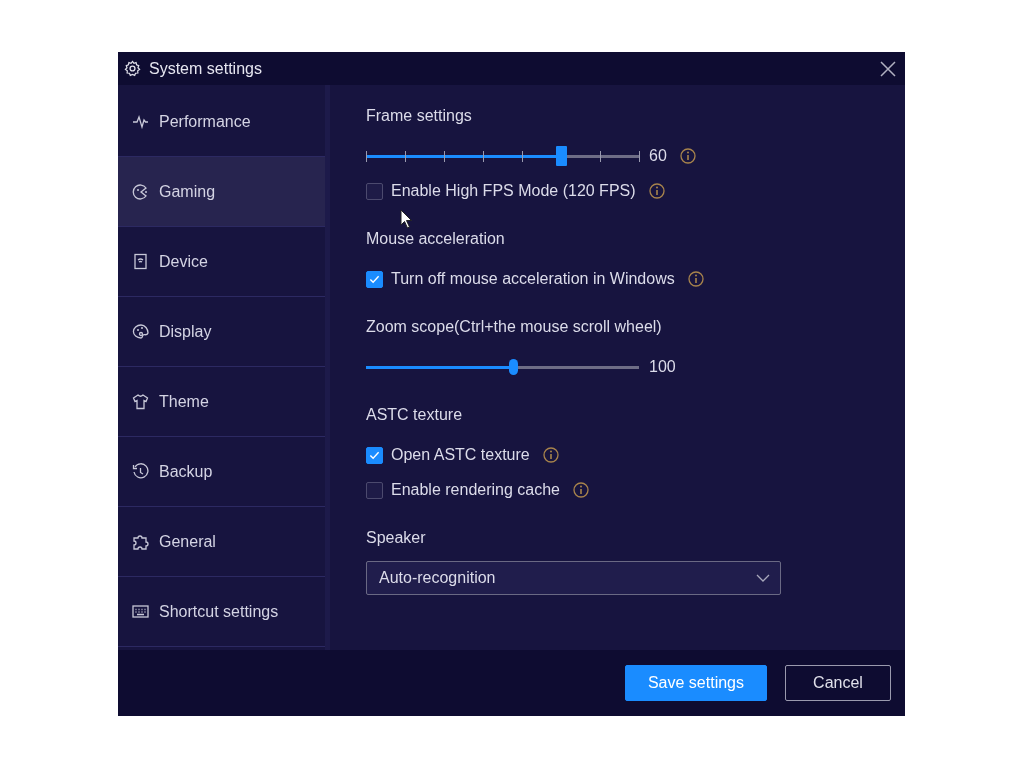 The width and height of the screenshot is (1025, 769). What do you see at coordinates (140, 261) in the screenshot?
I see `device-icon` at bounding box center [140, 261].